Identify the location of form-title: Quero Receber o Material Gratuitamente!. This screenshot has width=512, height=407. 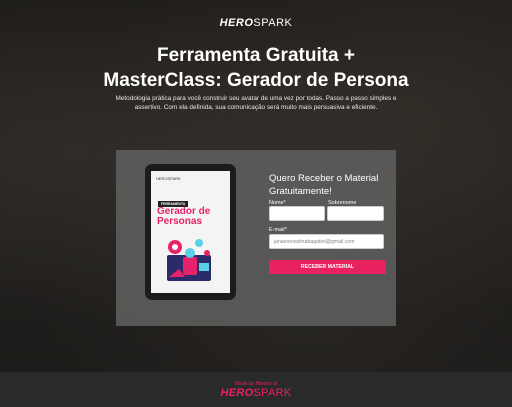
(324, 185).